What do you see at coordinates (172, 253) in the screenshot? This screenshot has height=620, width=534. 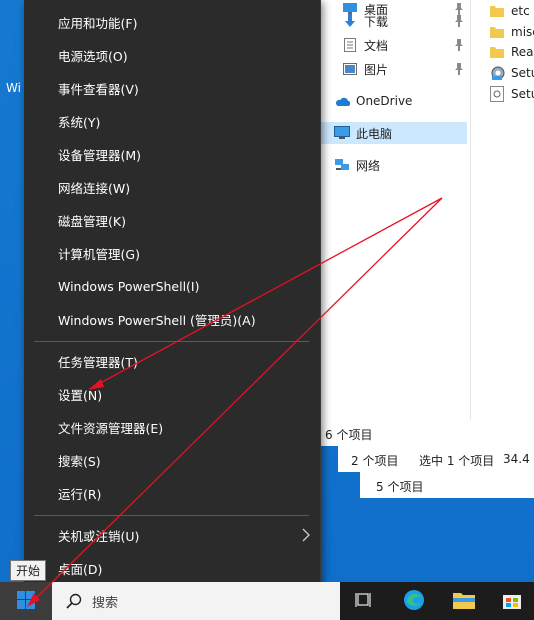 I see `menu-item-computer-management: 计算机管理(G)` at bounding box center [172, 253].